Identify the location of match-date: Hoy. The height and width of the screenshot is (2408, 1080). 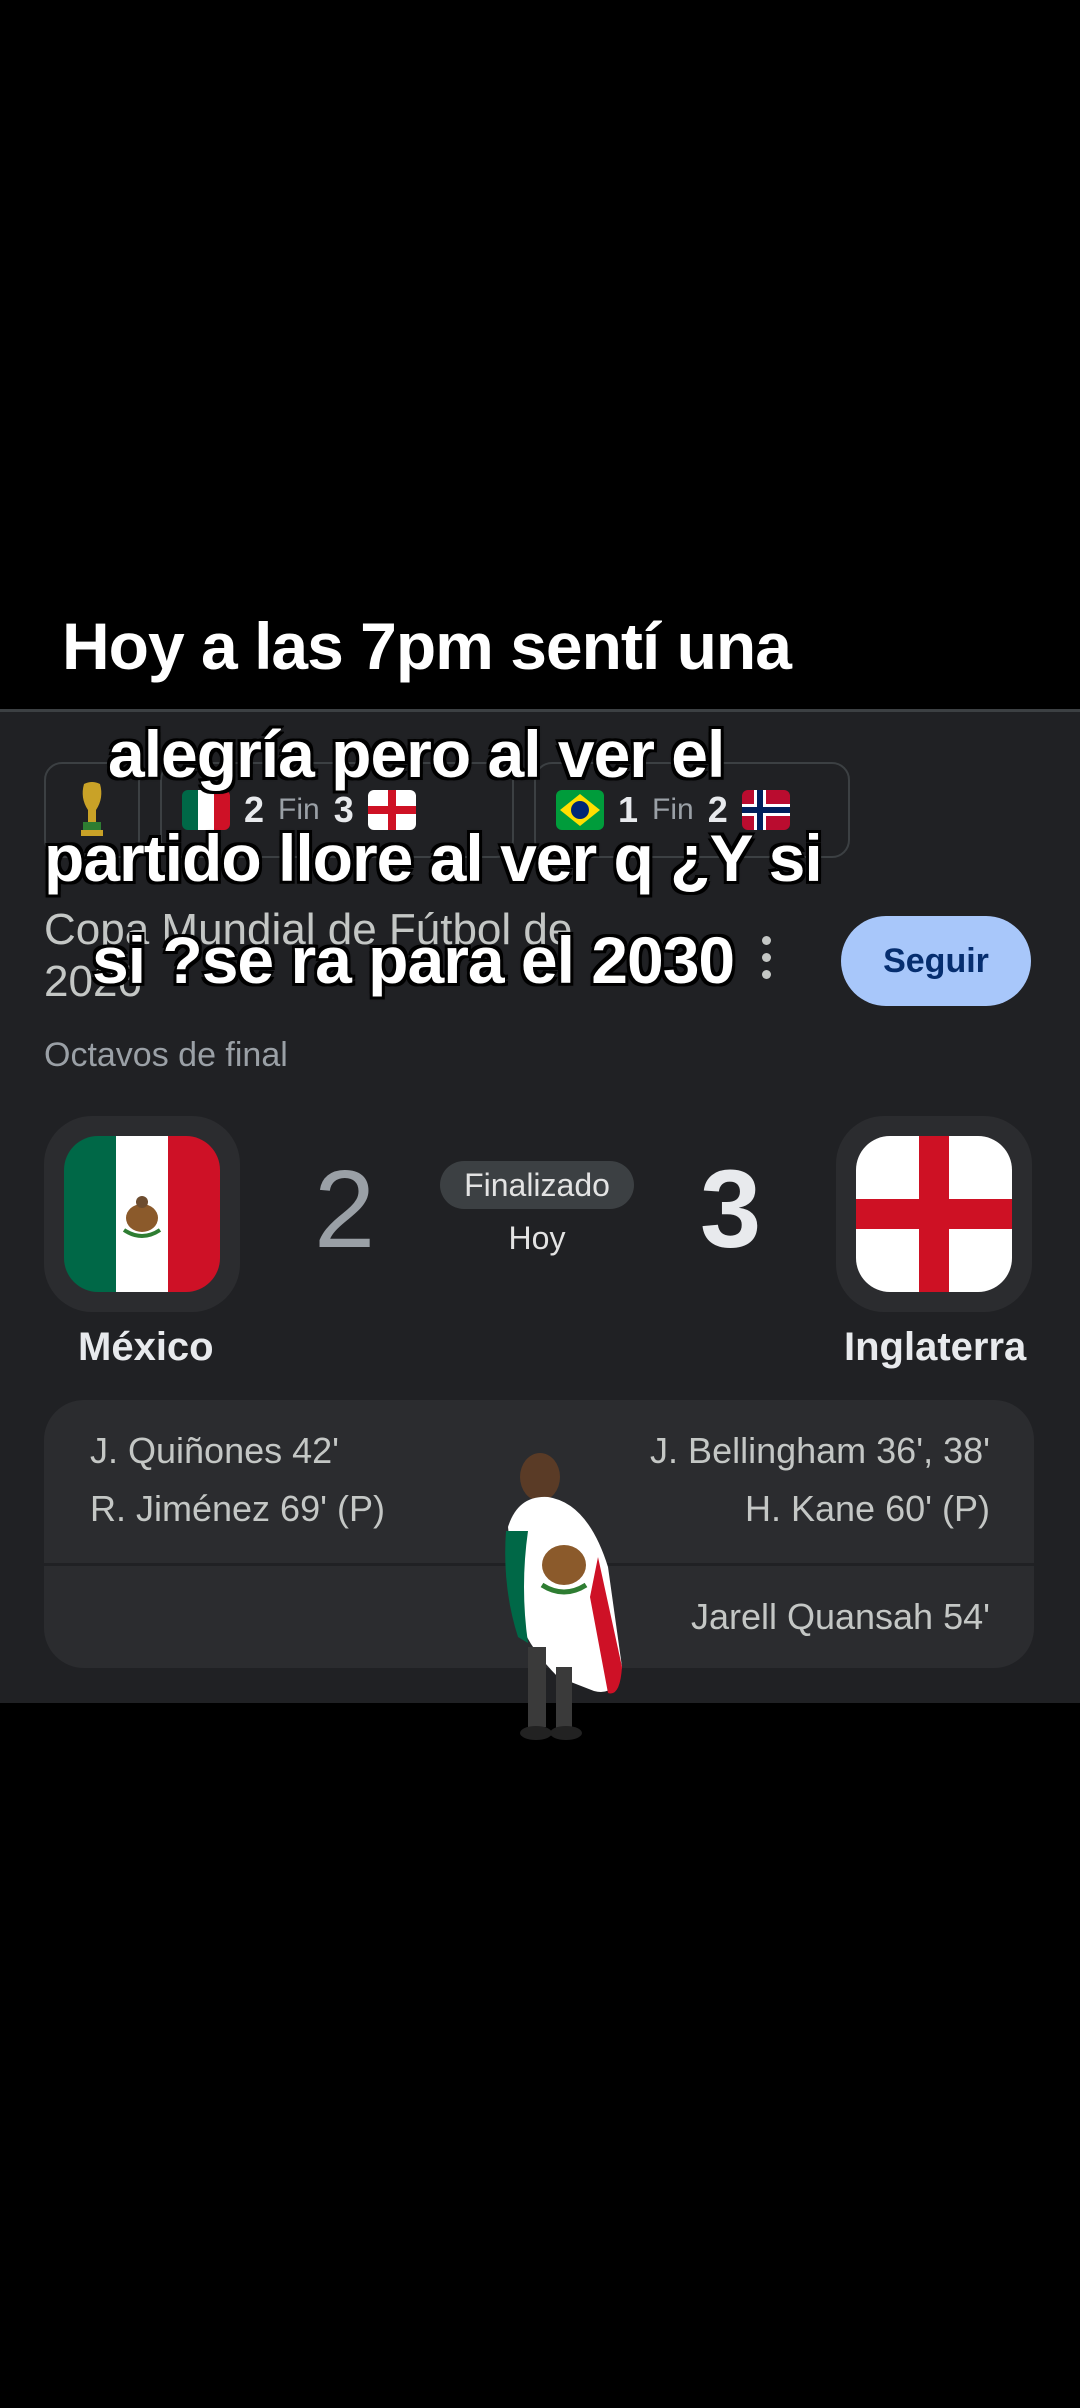
(537, 1238).